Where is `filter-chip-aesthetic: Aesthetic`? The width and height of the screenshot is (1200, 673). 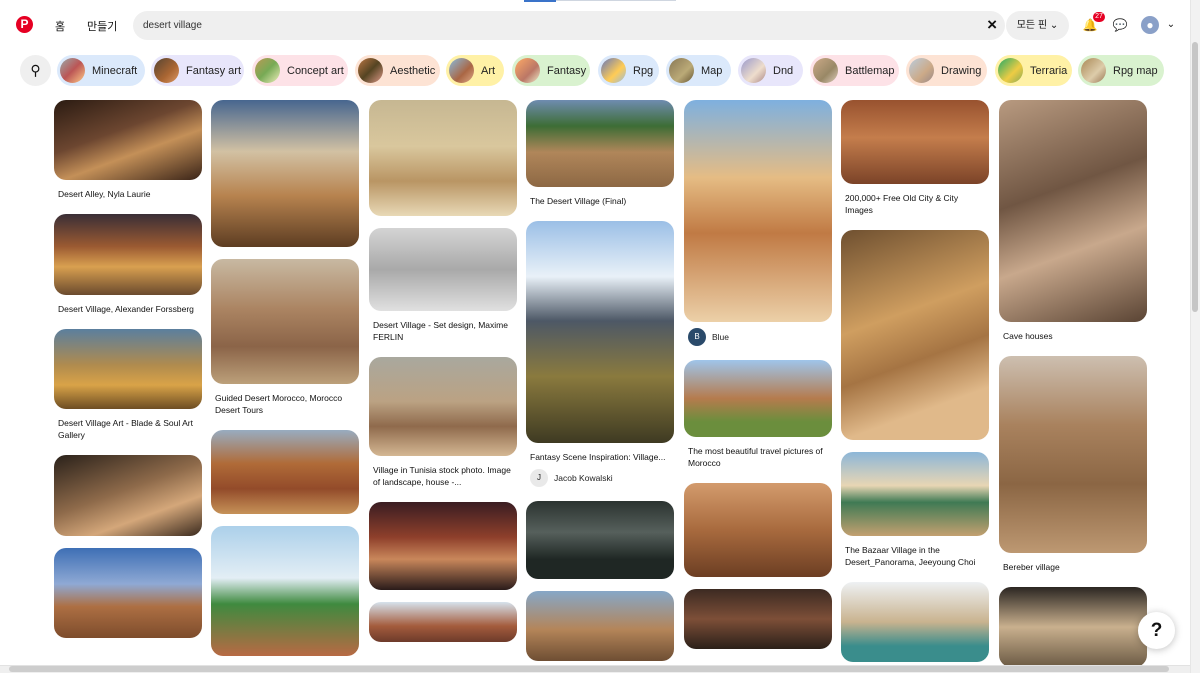 filter-chip-aesthetic: Aesthetic is located at coordinates (397, 70).